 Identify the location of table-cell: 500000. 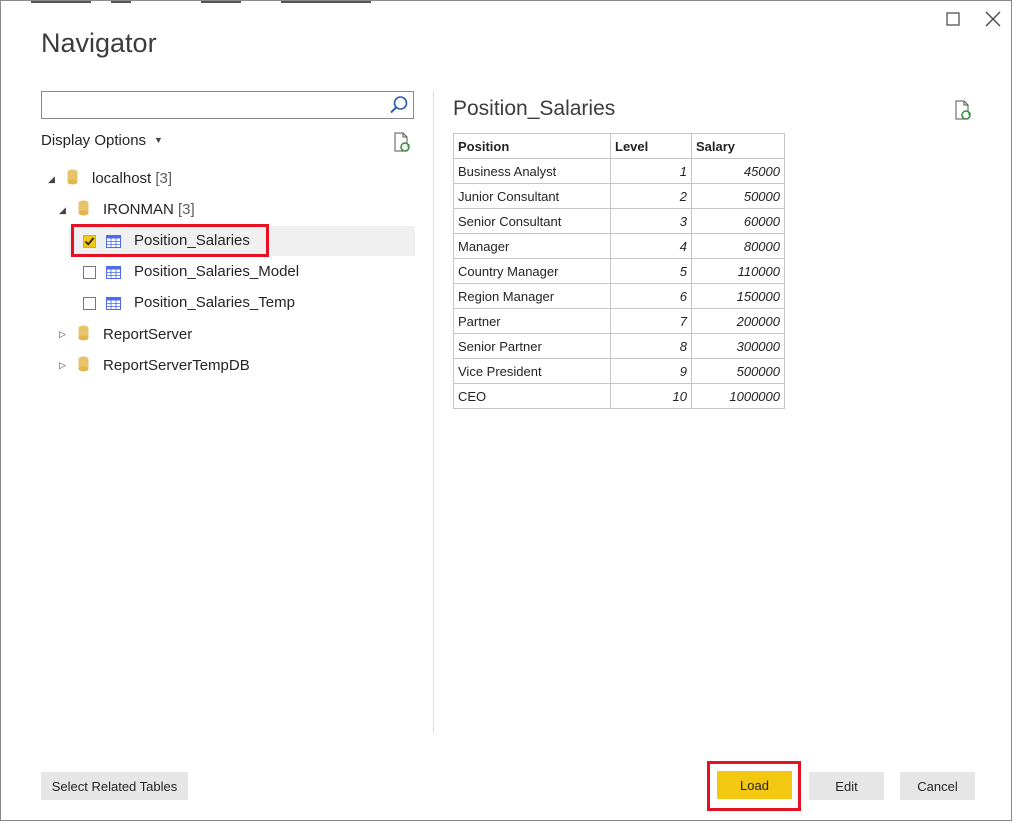
(738, 371).